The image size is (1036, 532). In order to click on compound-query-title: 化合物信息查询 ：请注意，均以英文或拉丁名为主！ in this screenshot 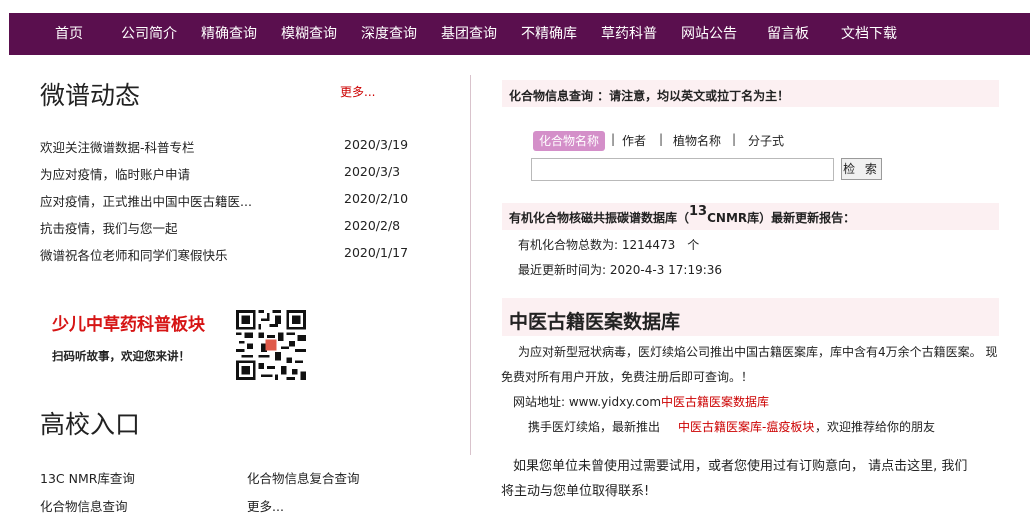, I will do `click(649, 96)`.